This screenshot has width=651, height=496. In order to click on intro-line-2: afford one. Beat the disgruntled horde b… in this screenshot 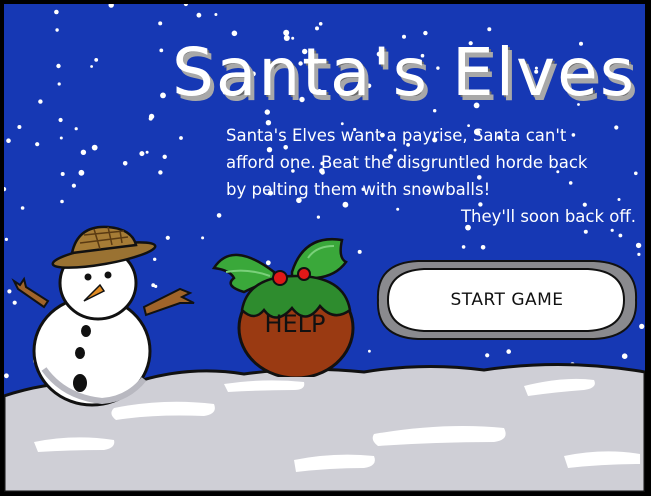, I will do `click(407, 162)`.